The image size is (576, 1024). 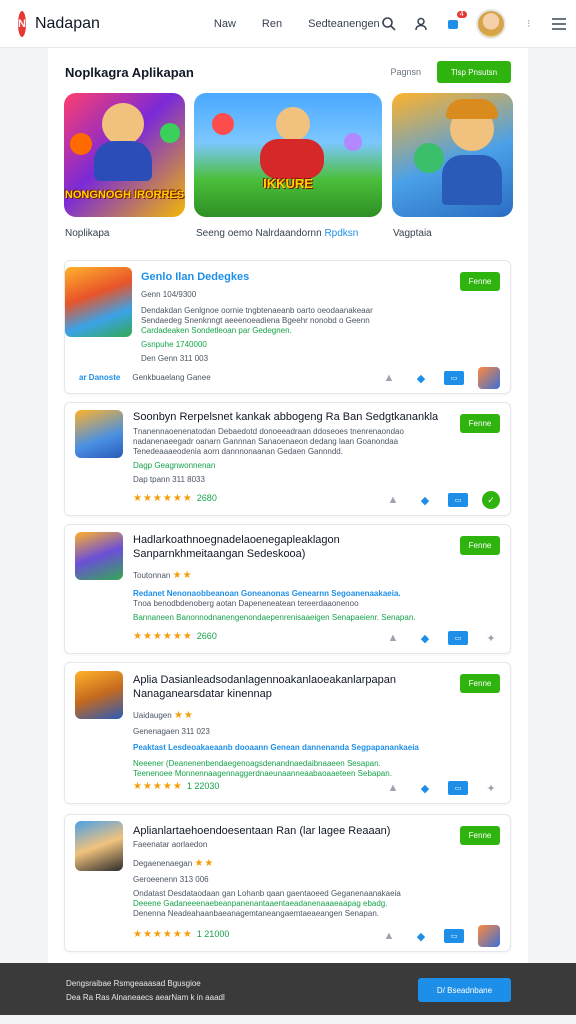 I want to click on logo-letter: N, so click(x=22, y=23).